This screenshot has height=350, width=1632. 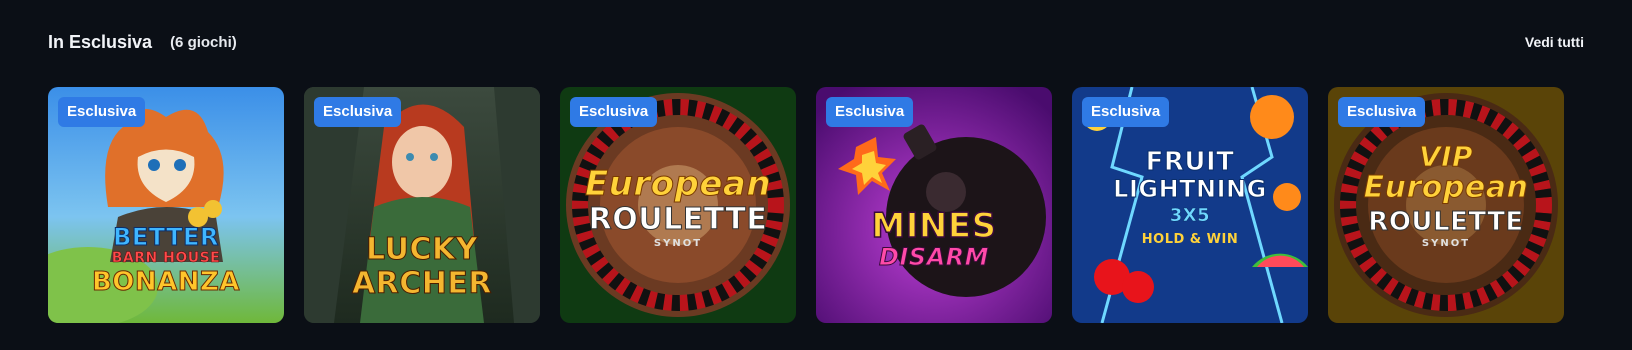 I want to click on game-title-line2: ARCHER, so click(x=422, y=283).